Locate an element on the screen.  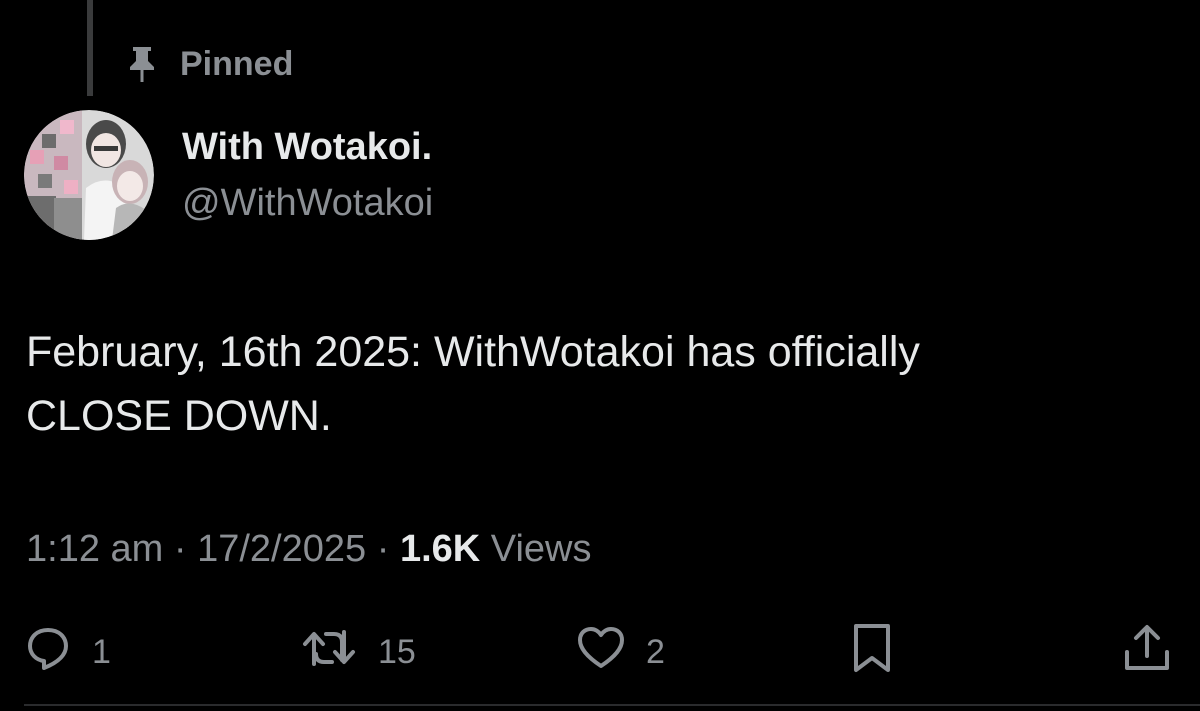
share-icon is located at coordinates (1147, 652).